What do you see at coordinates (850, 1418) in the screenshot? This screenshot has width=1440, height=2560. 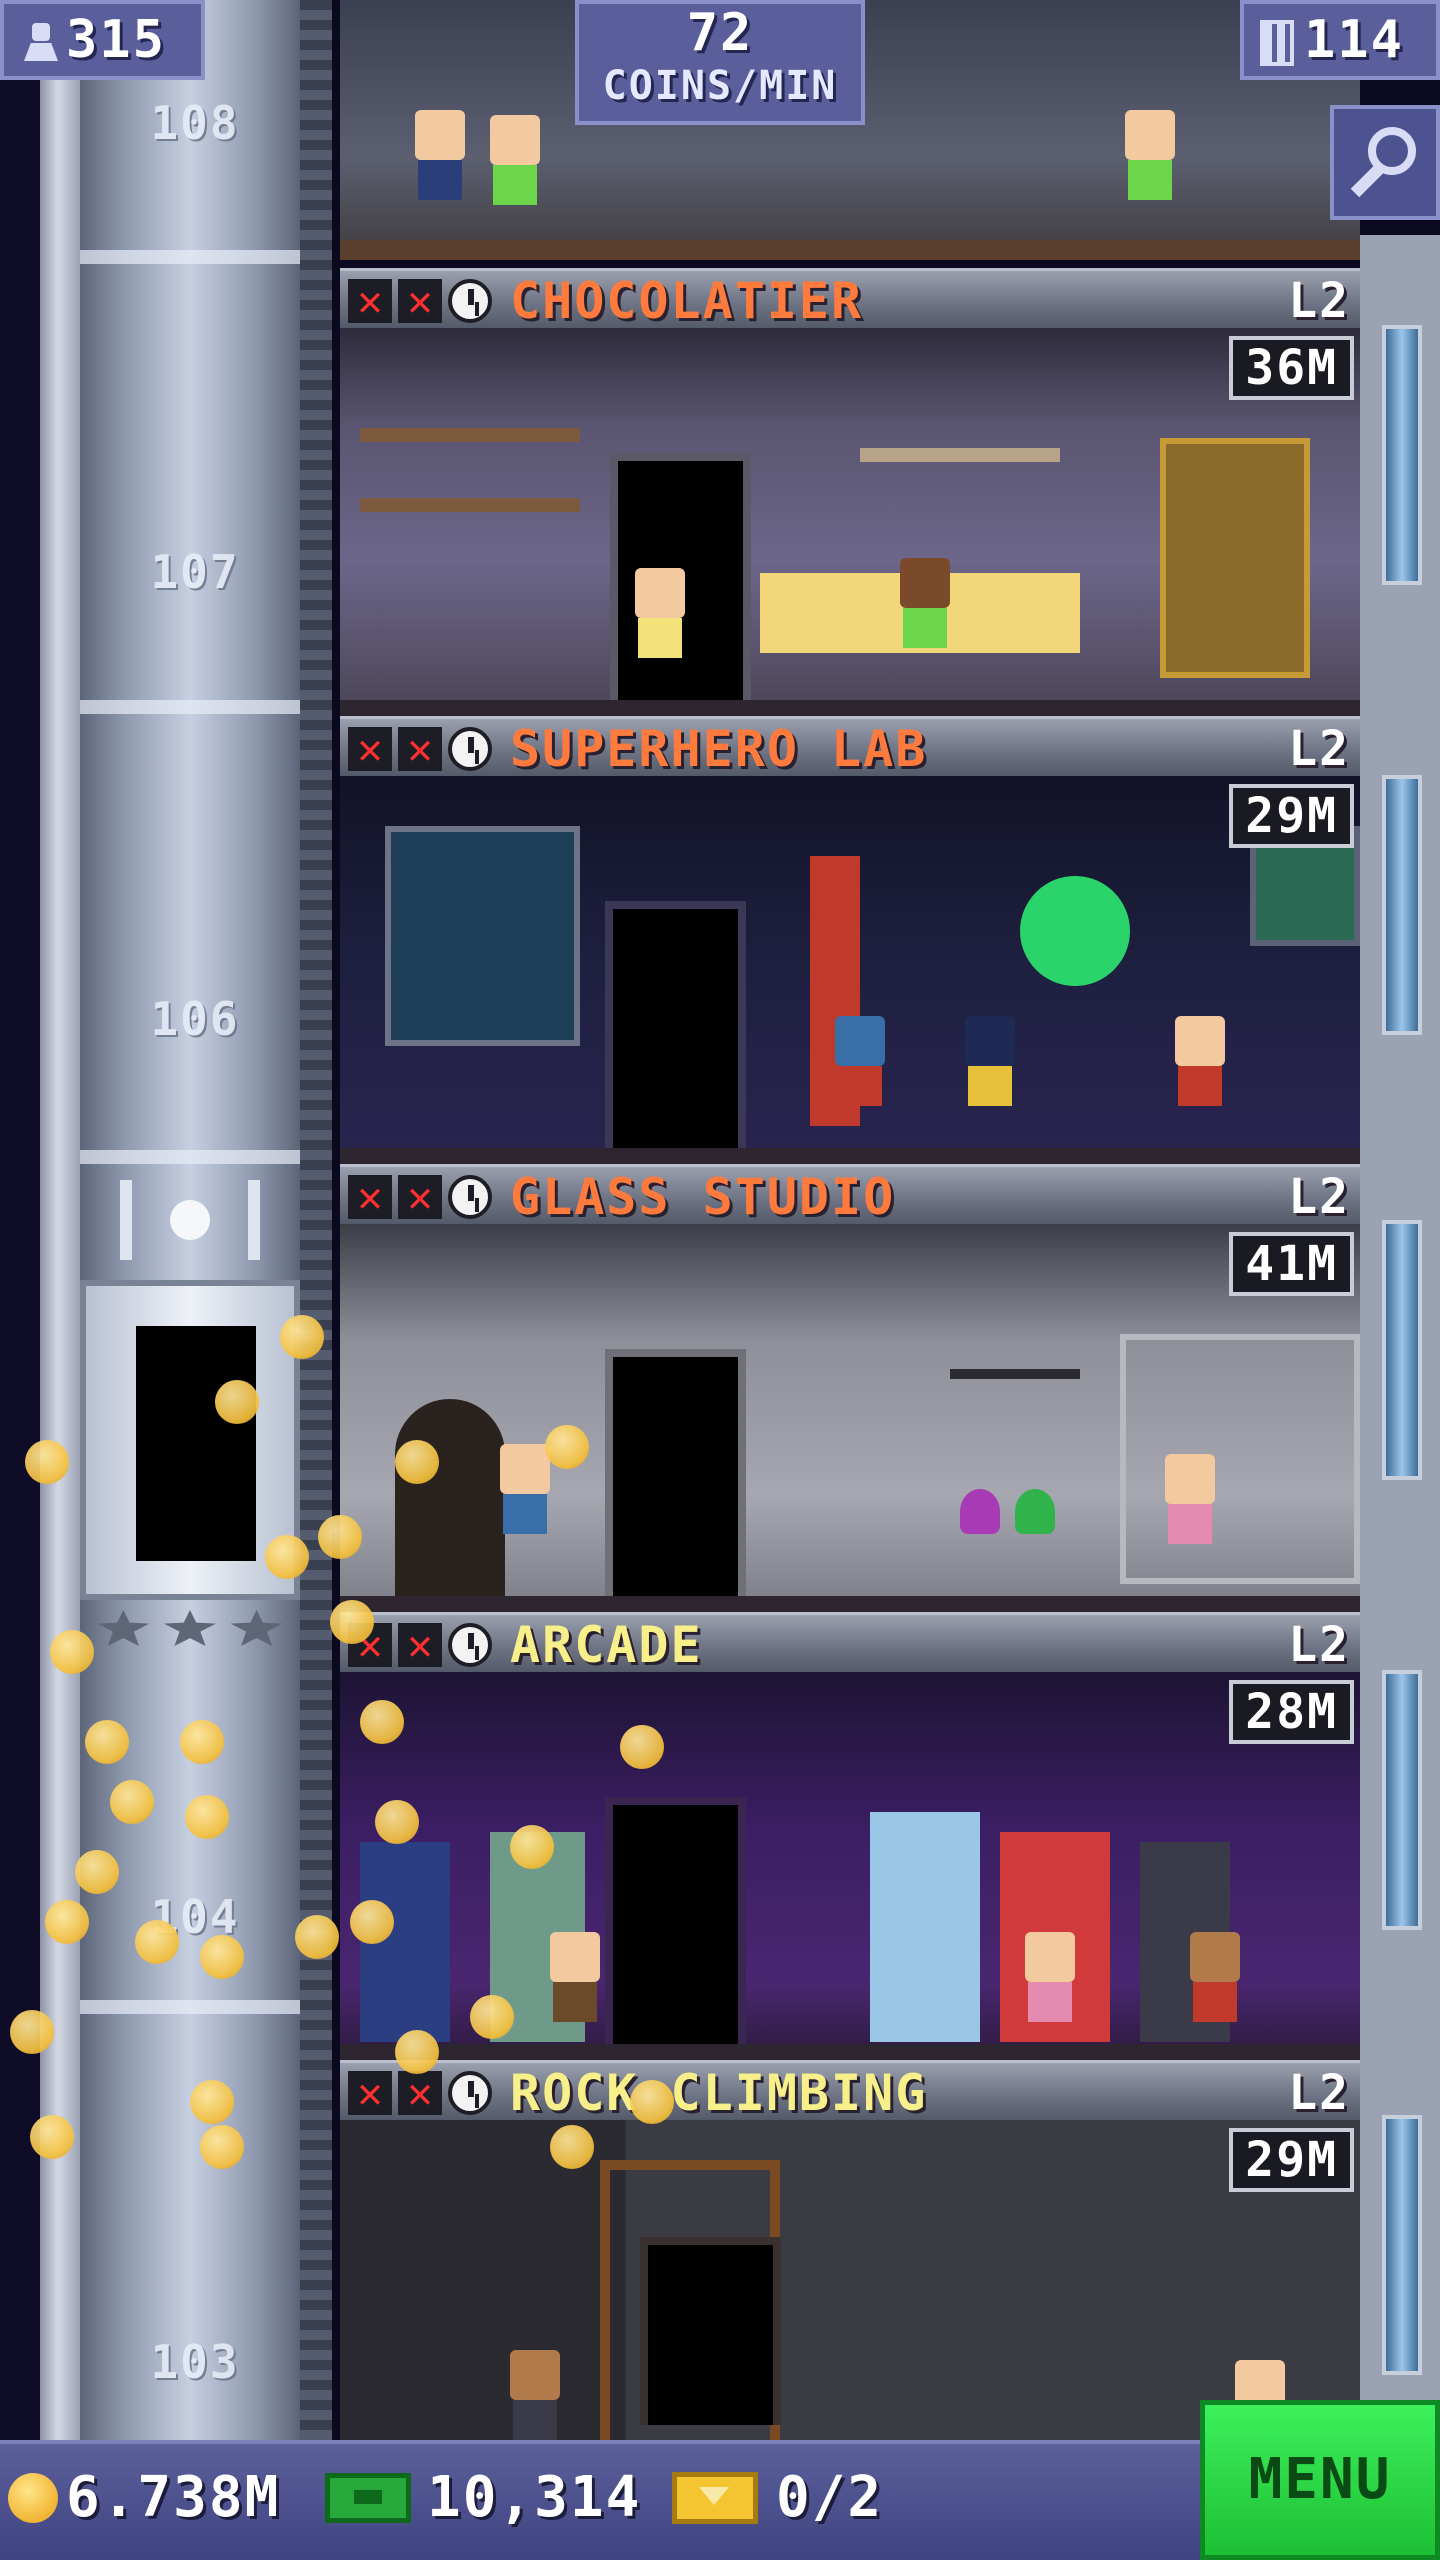 I see `floor-room: 41M` at bounding box center [850, 1418].